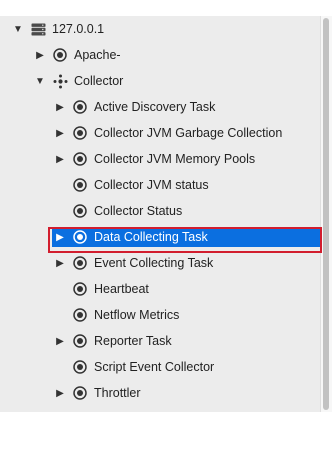  What do you see at coordinates (133, 341) in the screenshot?
I see `tree-node-label: Reporter Task` at bounding box center [133, 341].